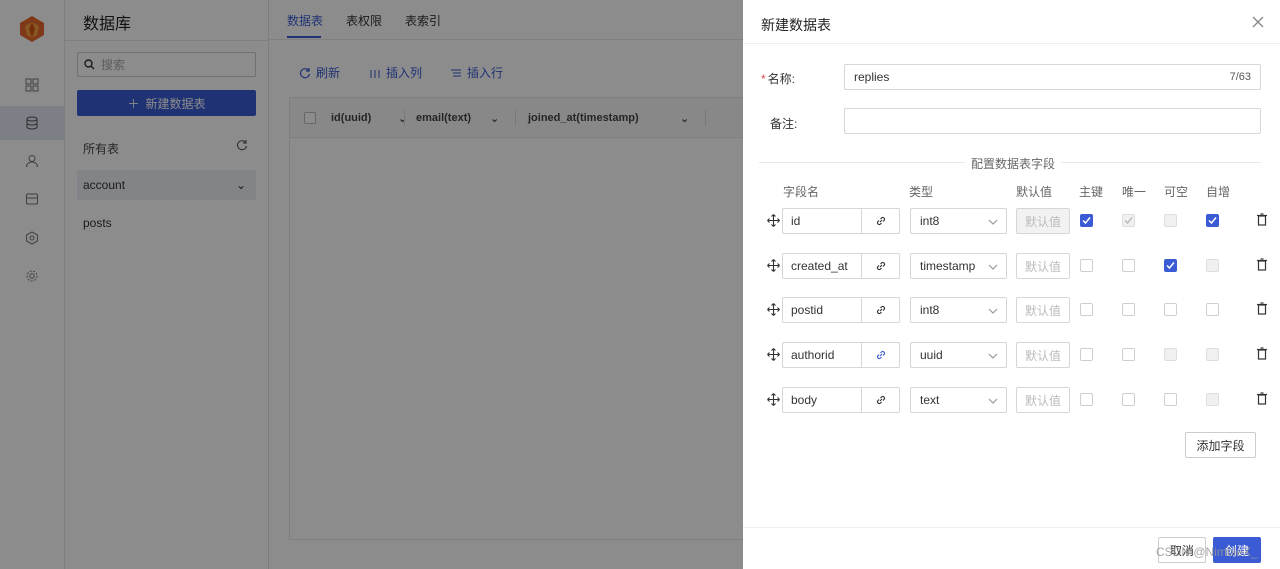 Image resolution: width=1280 pixels, height=569 pixels. I want to click on header-type: 类型, so click(921, 192).